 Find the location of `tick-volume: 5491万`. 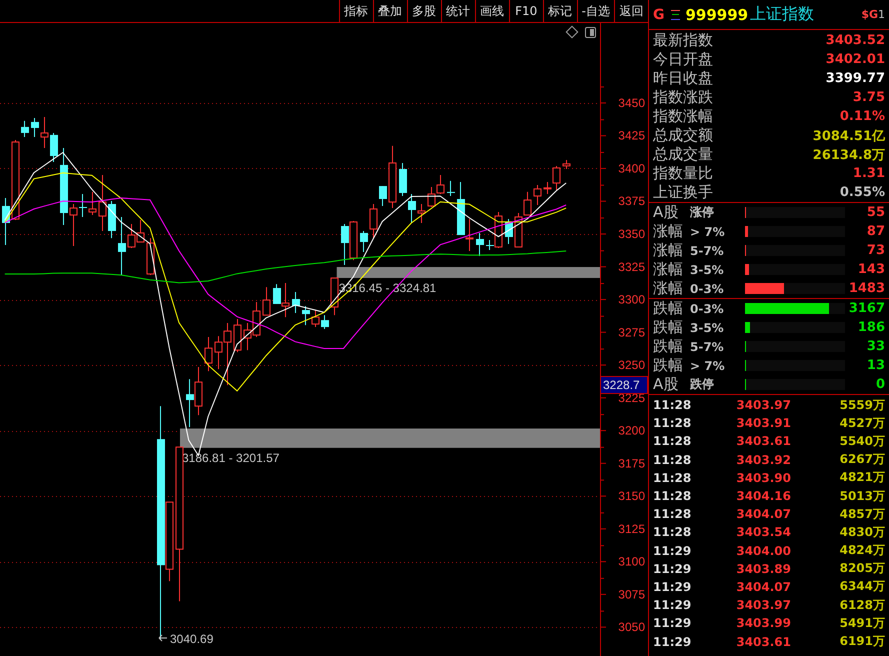

tick-volume: 5491万 is located at coordinates (862, 623).